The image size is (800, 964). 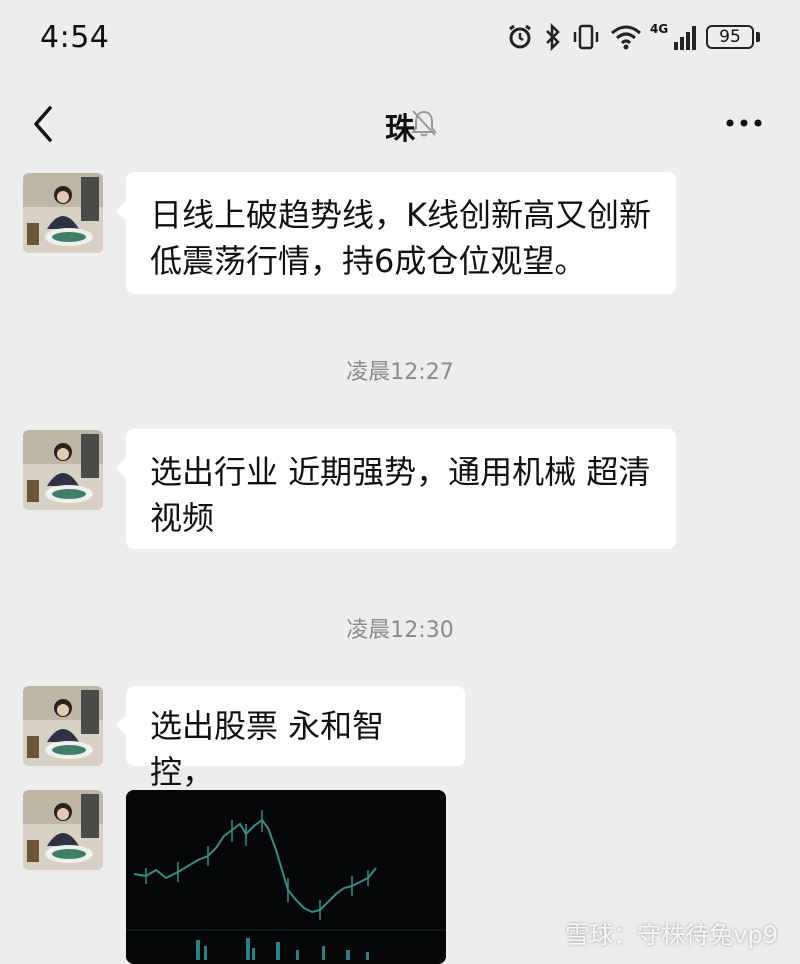 I want to click on wifi-icon, so click(x=626, y=37).